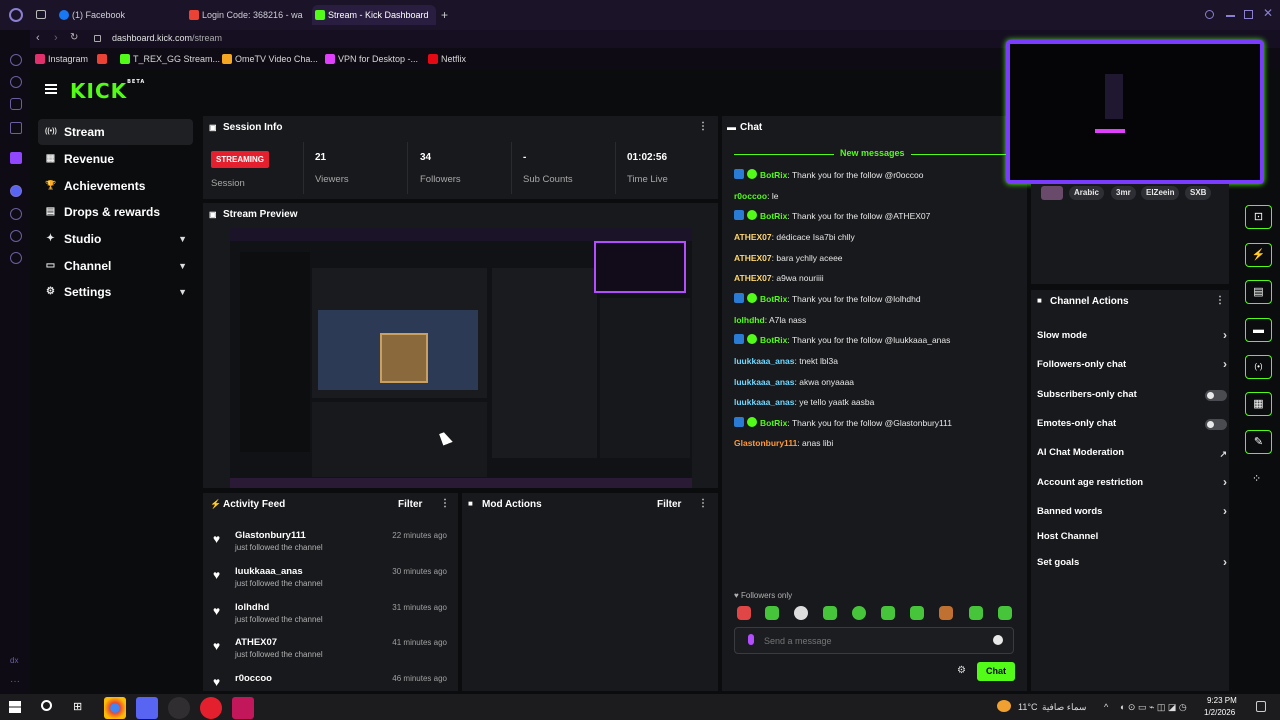 The height and width of the screenshot is (720, 1280). Describe the element at coordinates (876, 278) in the screenshot. I see `chat-message: ATHEX07: a9wa nouriiii` at that location.